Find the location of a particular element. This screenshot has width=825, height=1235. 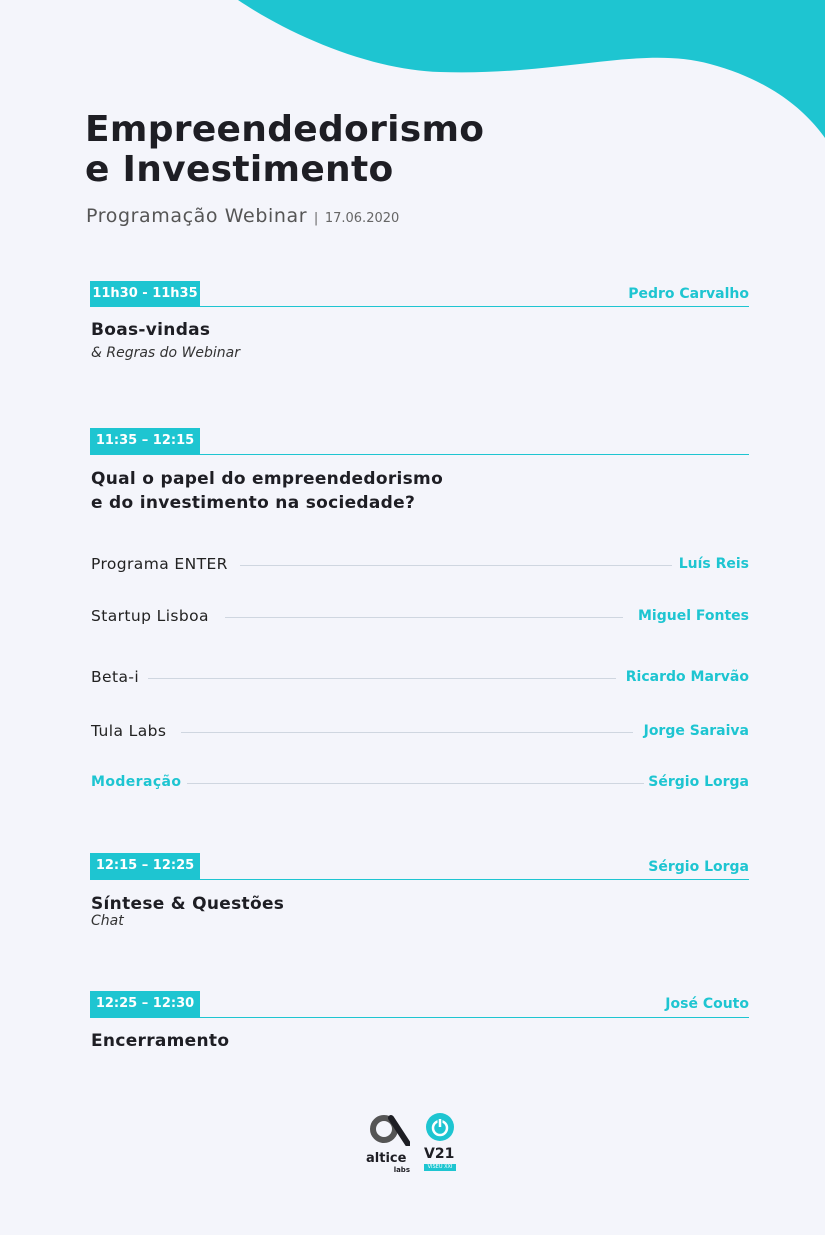

panel-item-label: Startup Lisboa is located at coordinates (153, 616).